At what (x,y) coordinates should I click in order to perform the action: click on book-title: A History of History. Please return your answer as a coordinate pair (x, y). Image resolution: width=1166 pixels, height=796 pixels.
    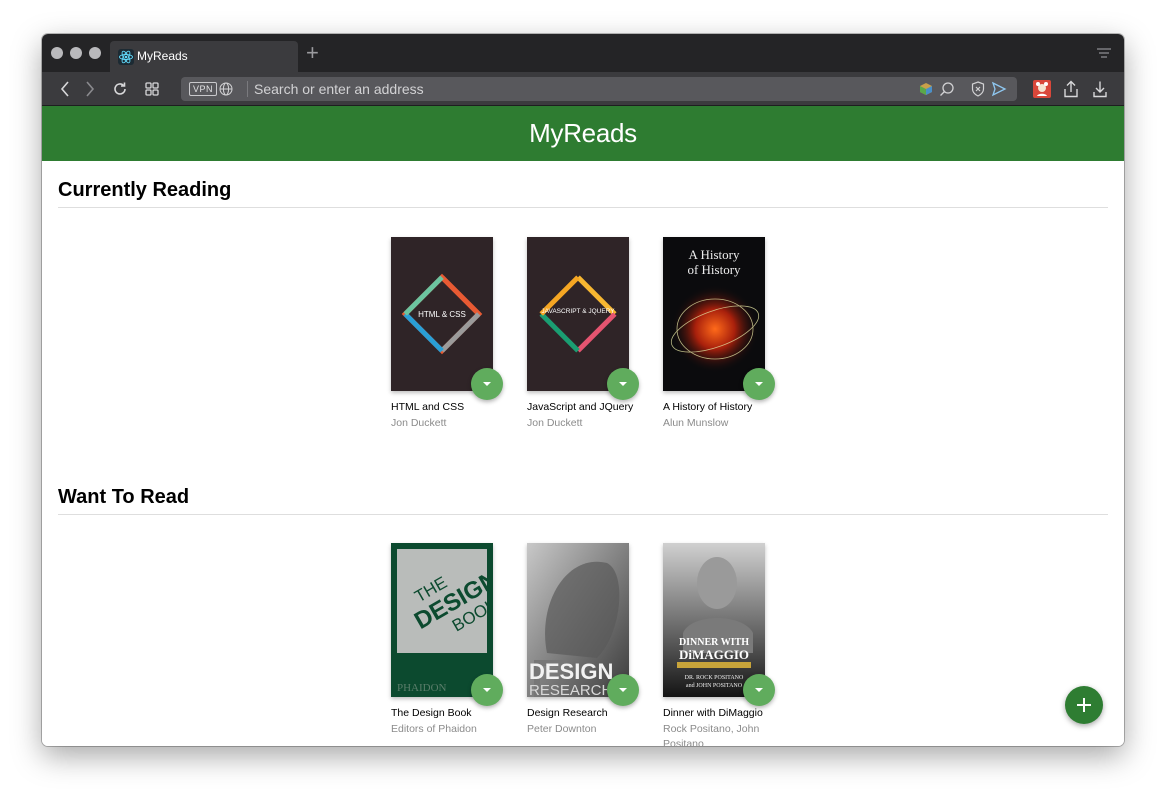
    Looking at the image, I should click on (708, 407).